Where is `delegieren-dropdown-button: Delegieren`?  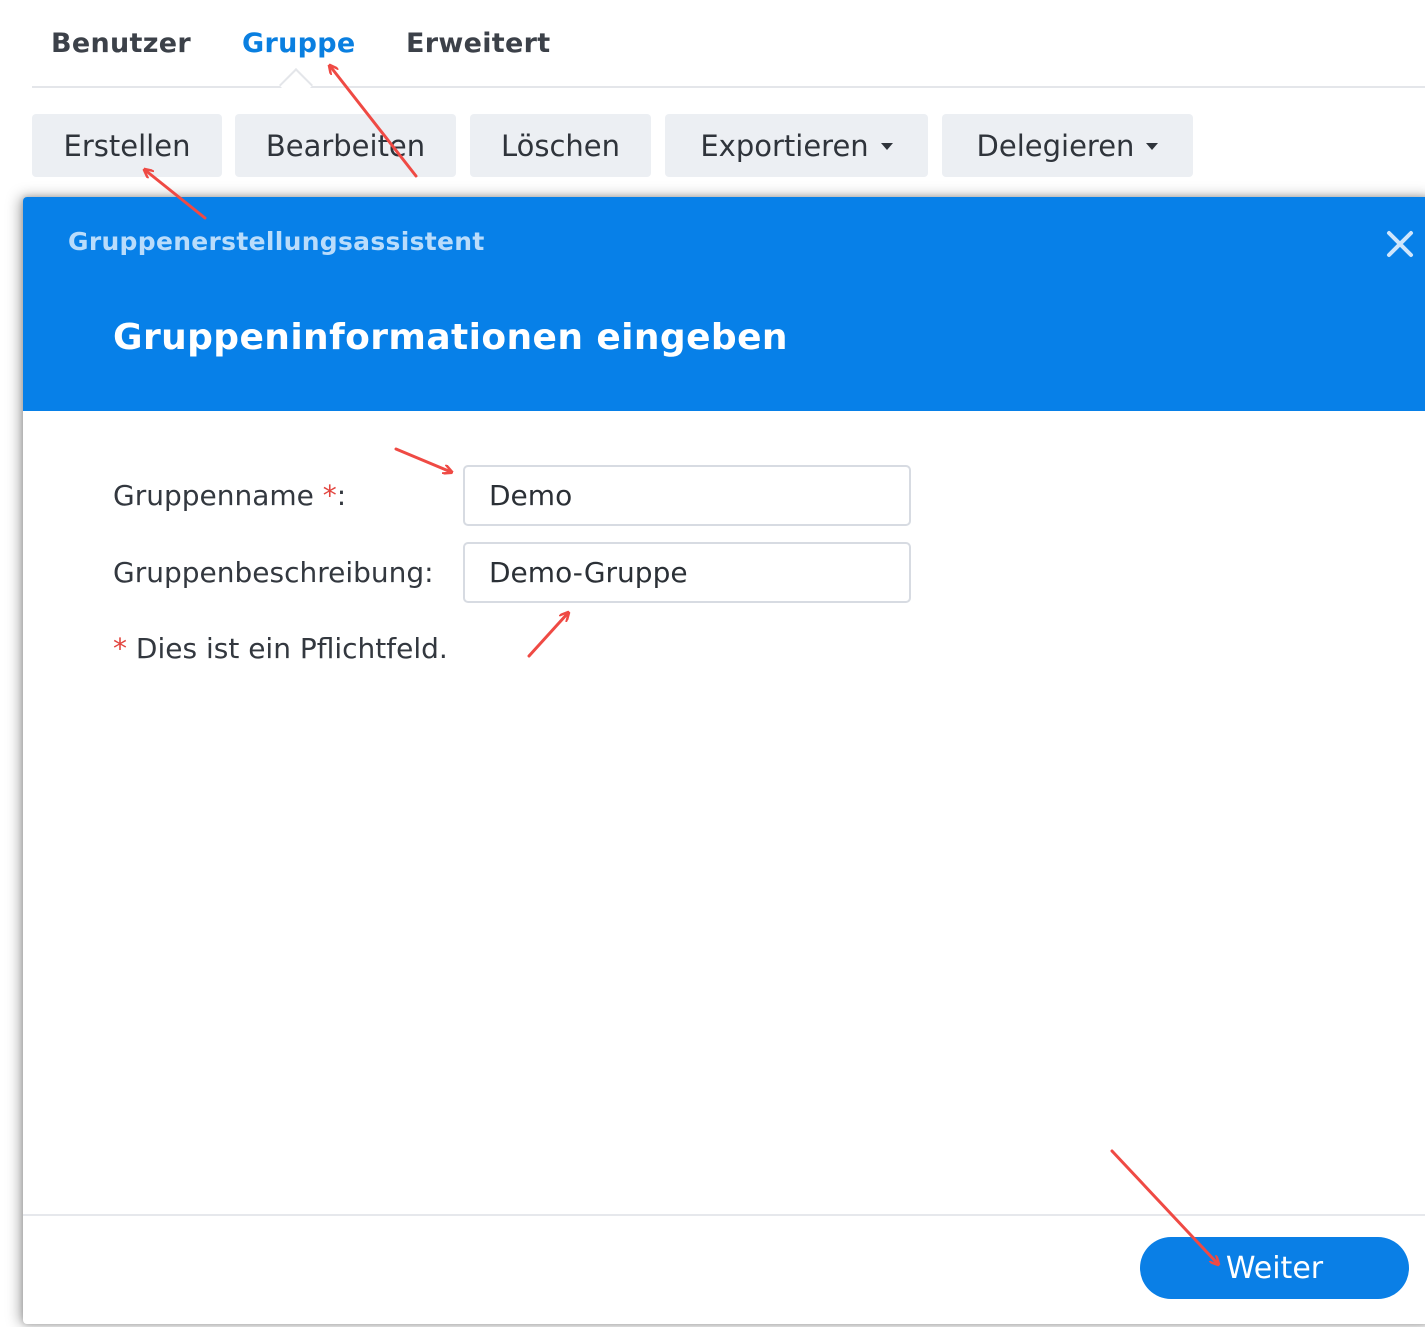
delegieren-dropdown-button: Delegieren is located at coordinates (1067, 145).